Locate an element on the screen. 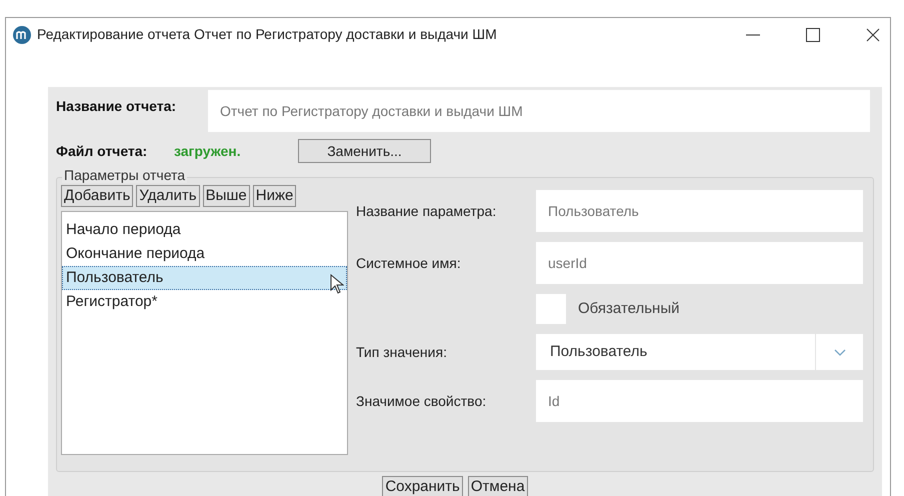  field-label: Системное имя: is located at coordinates (409, 263).